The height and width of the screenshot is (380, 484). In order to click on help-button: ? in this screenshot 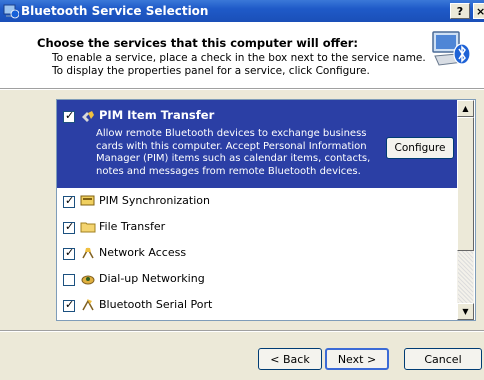, I will do `click(460, 11)`.